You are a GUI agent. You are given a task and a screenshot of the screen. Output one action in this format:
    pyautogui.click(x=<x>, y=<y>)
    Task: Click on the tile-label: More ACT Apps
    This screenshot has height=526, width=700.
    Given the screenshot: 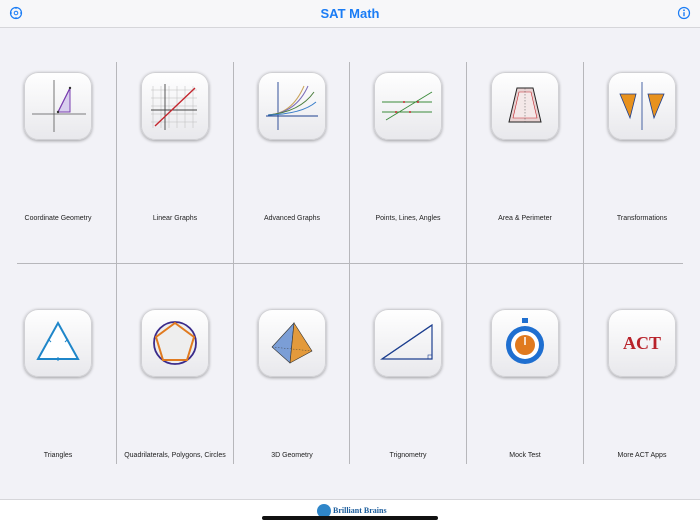 What is the action you would take?
    pyautogui.click(x=642, y=455)
    